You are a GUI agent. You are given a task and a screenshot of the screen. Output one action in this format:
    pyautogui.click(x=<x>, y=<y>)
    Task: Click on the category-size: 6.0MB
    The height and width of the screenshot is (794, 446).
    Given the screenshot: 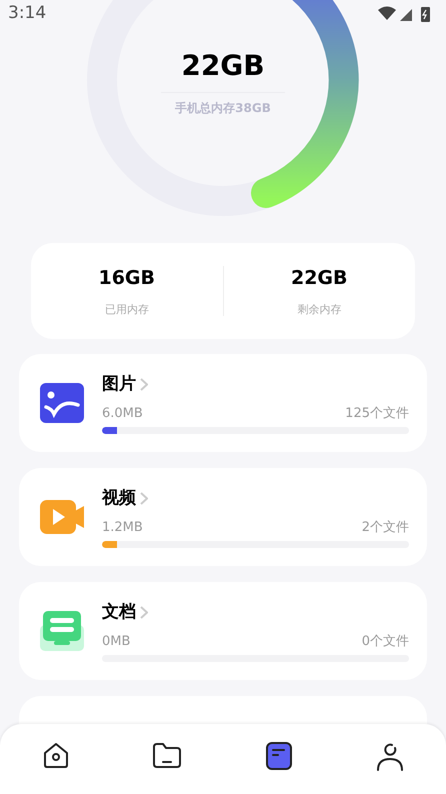 What is the action you would take?
    pyautogui.click(x=122, y=413)
    